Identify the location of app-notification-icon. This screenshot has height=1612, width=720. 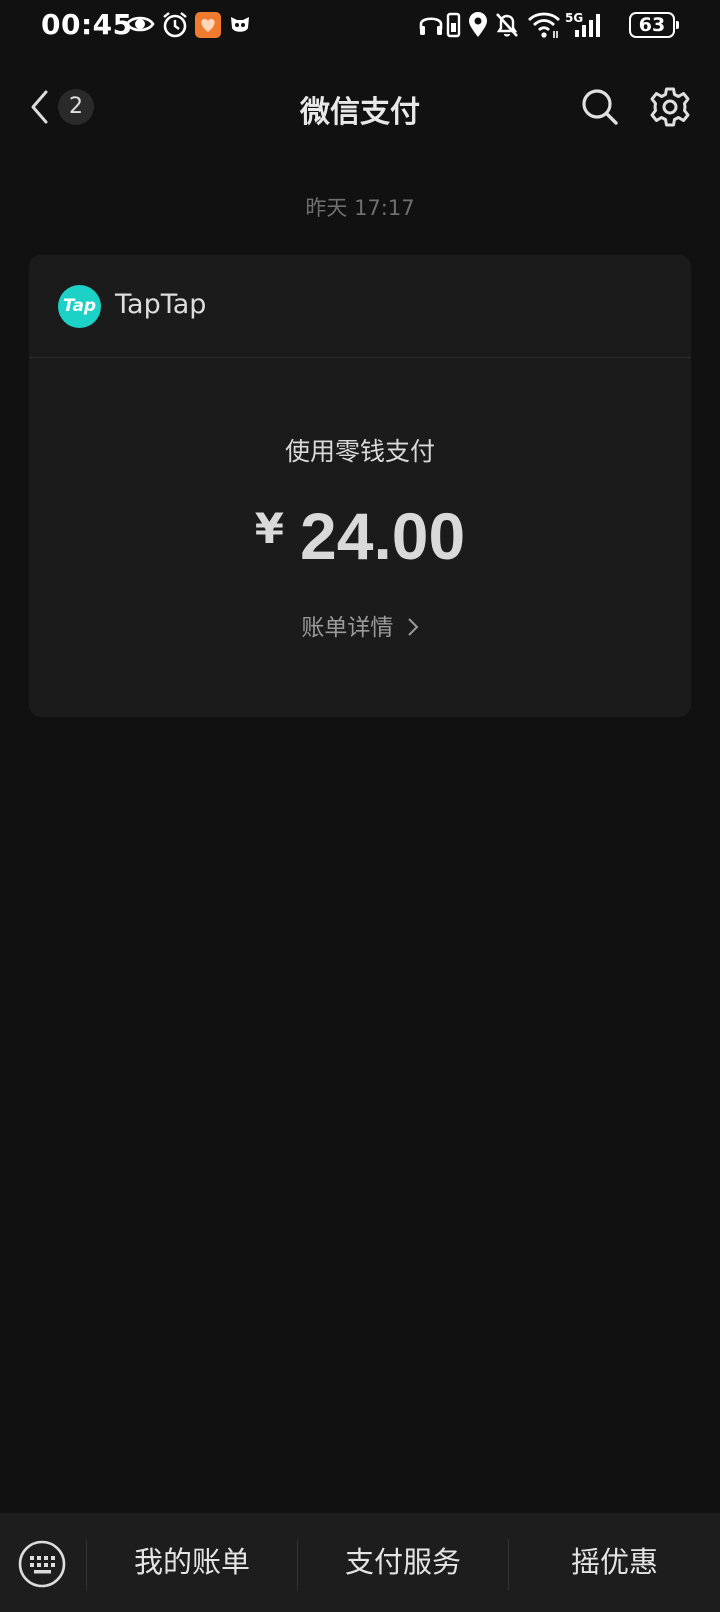
(208, 25).